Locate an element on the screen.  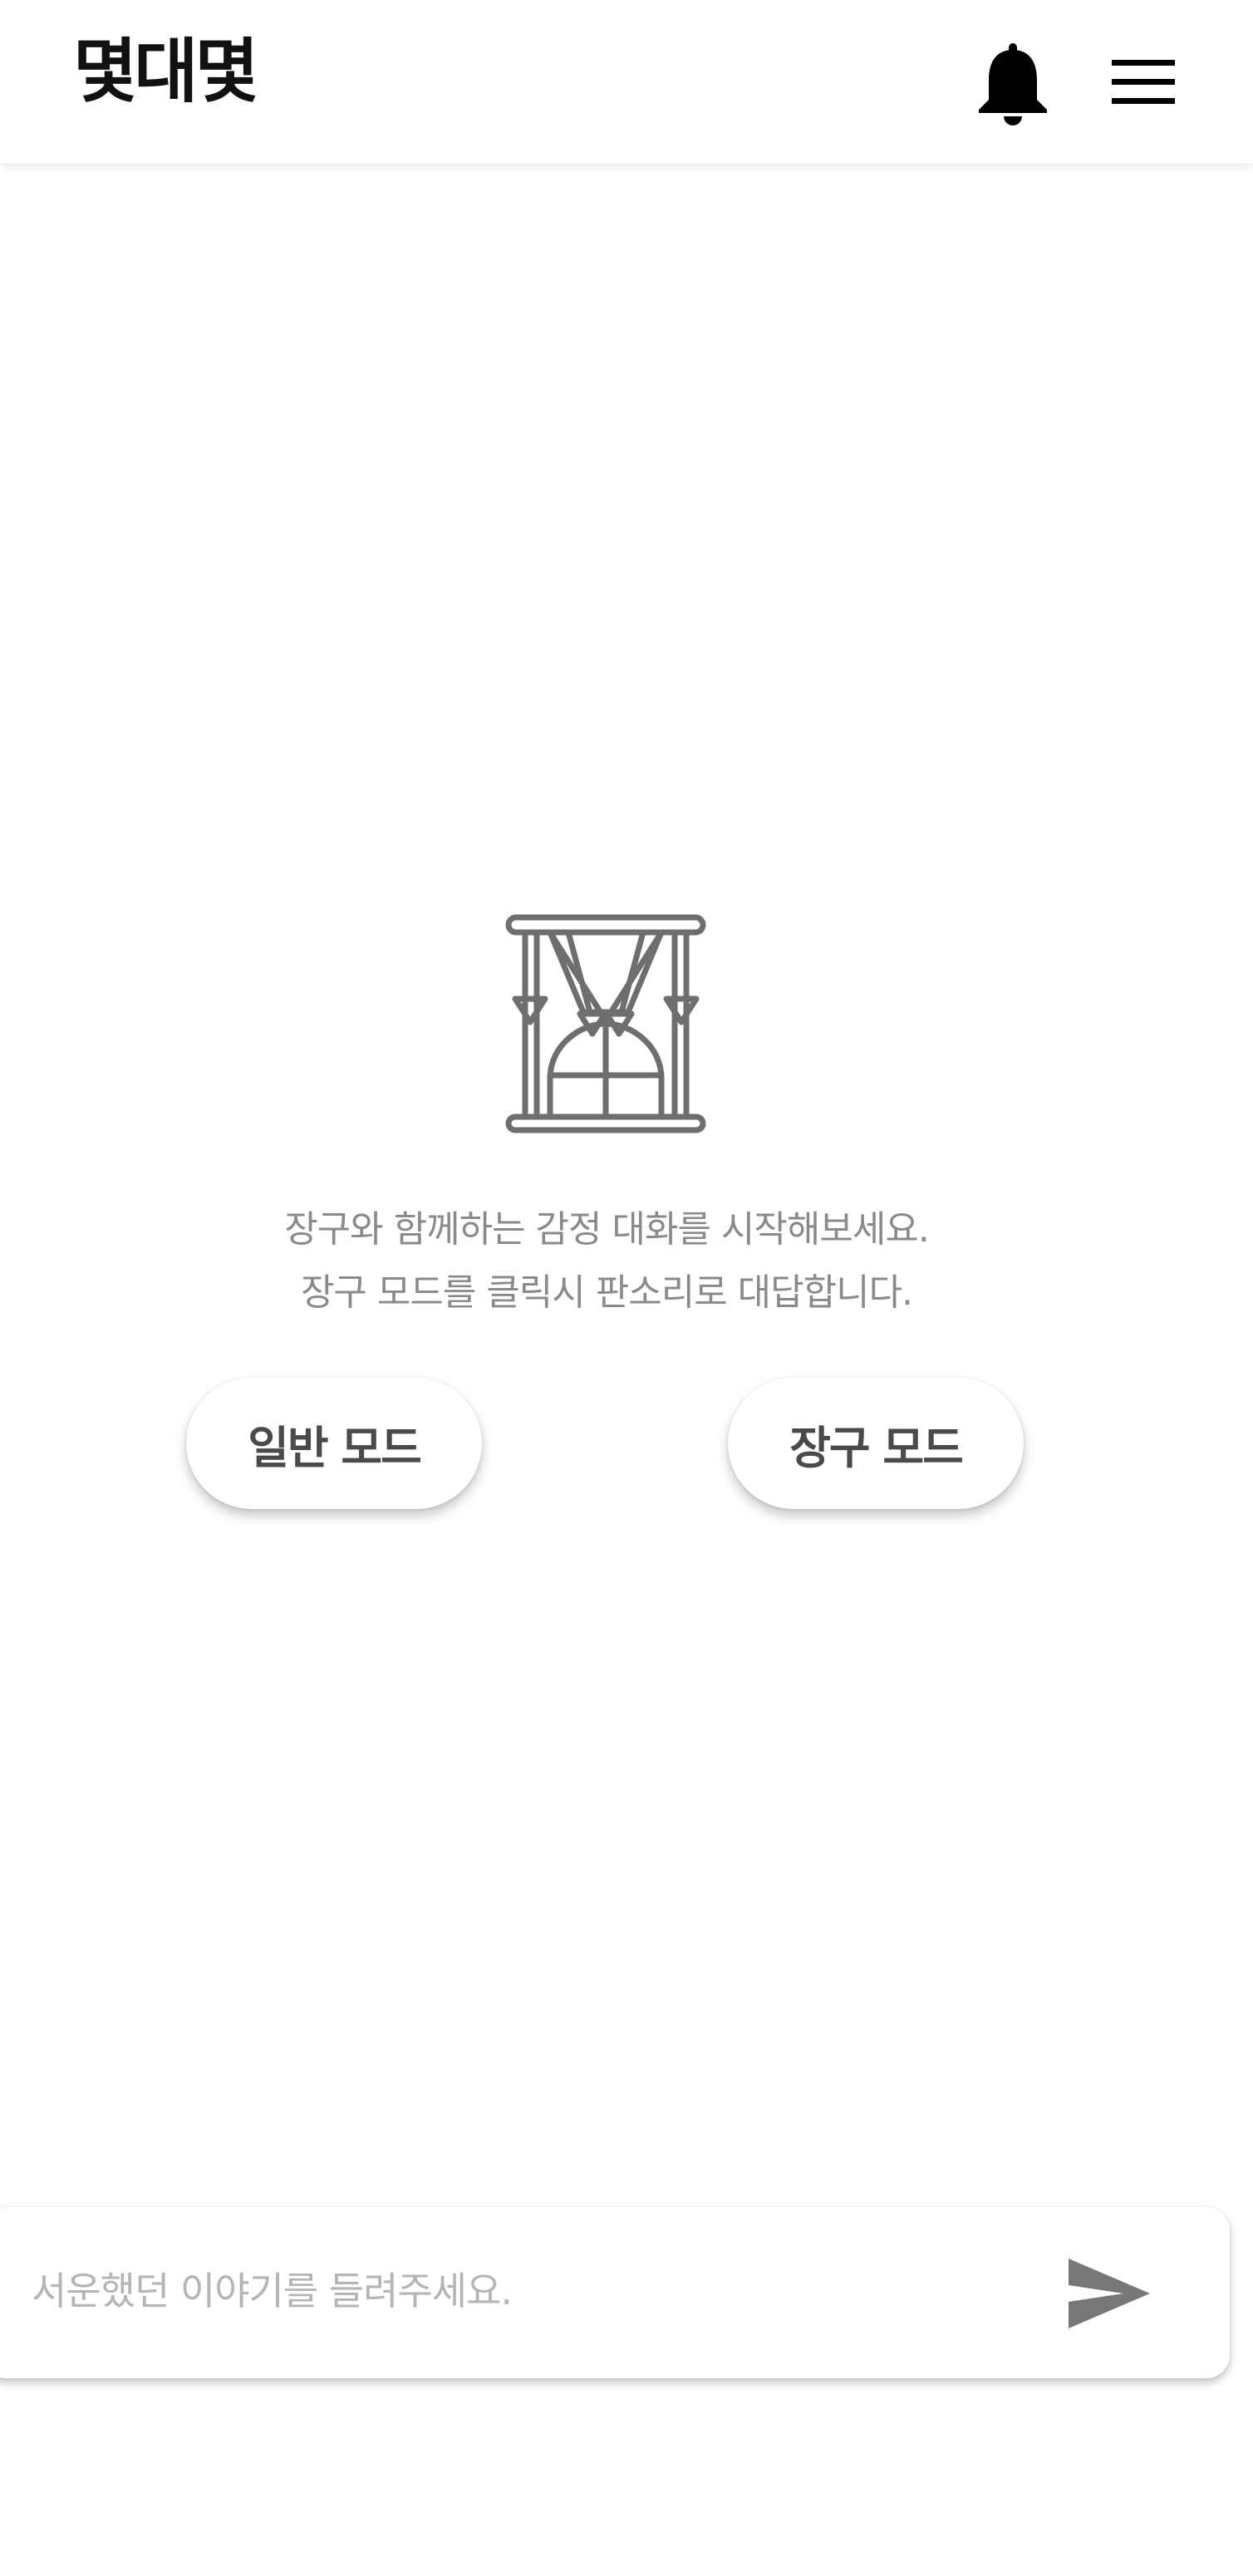
normal-mode-button: 일반 모드 is located at coordinates (334, 1443).